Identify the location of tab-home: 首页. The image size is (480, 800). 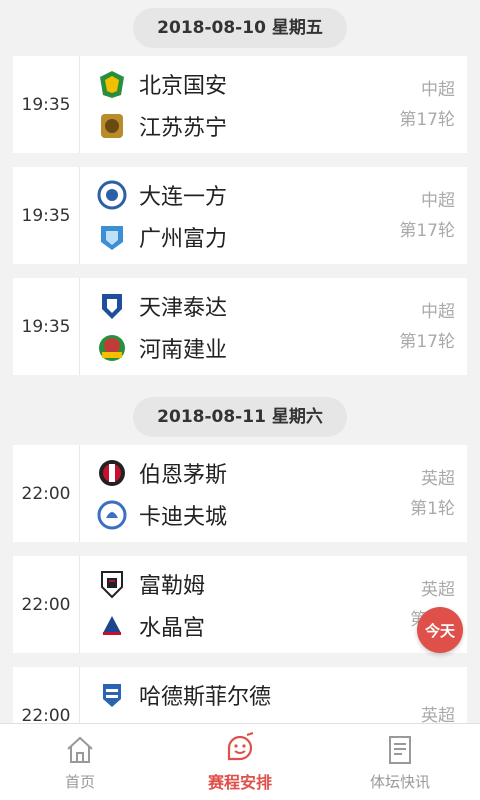
(80, 762).